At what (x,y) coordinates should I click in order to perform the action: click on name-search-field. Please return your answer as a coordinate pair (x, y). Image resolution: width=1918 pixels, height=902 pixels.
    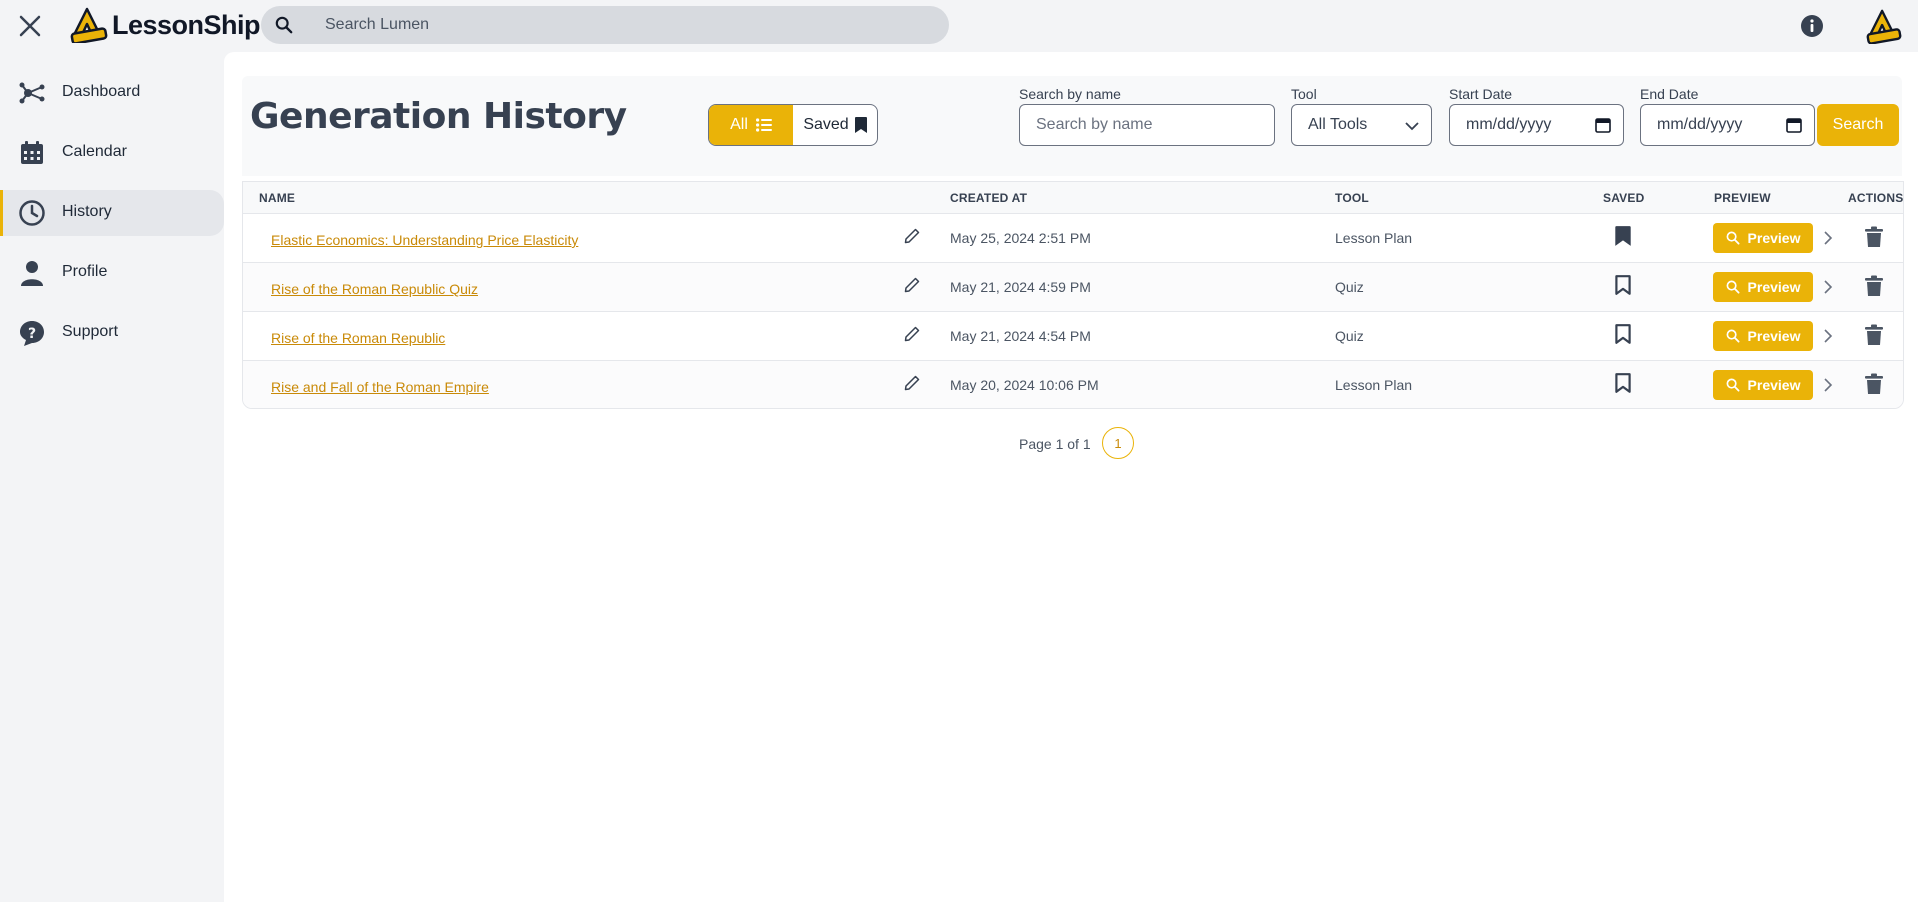
    Looking at the image, I should click on (1147, 125).